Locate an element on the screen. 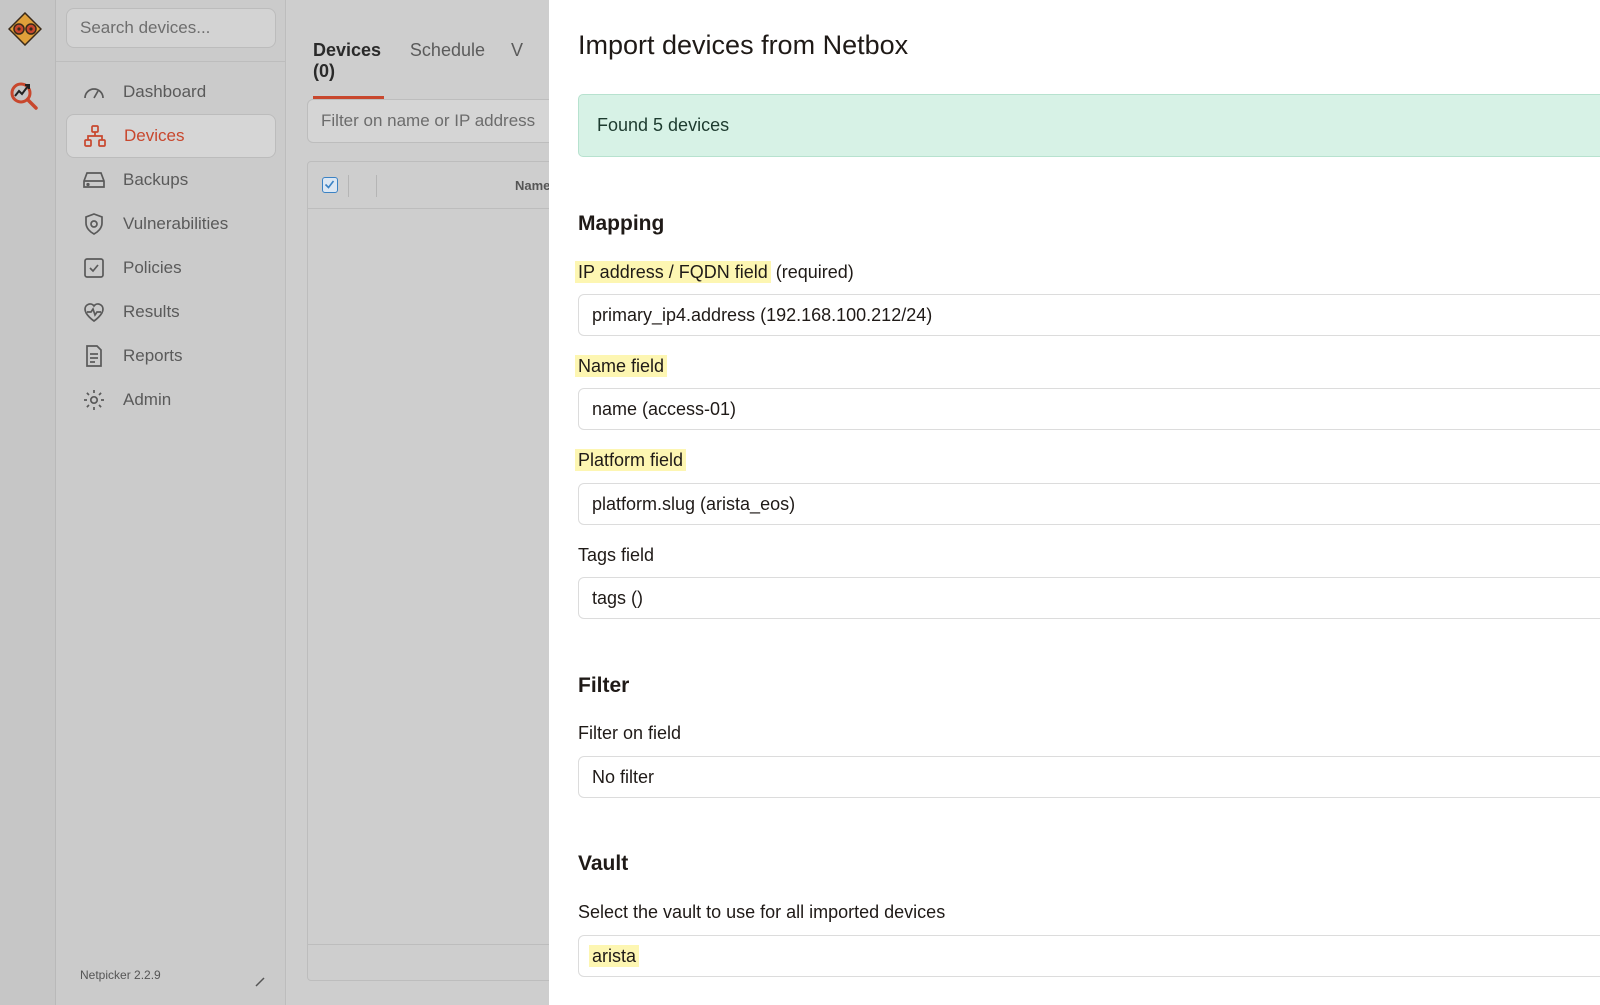 The width and height of the screenshot is (1600, 1005). sidebar-item-label: Vulnerabilities is located at coordinates (176, 223).